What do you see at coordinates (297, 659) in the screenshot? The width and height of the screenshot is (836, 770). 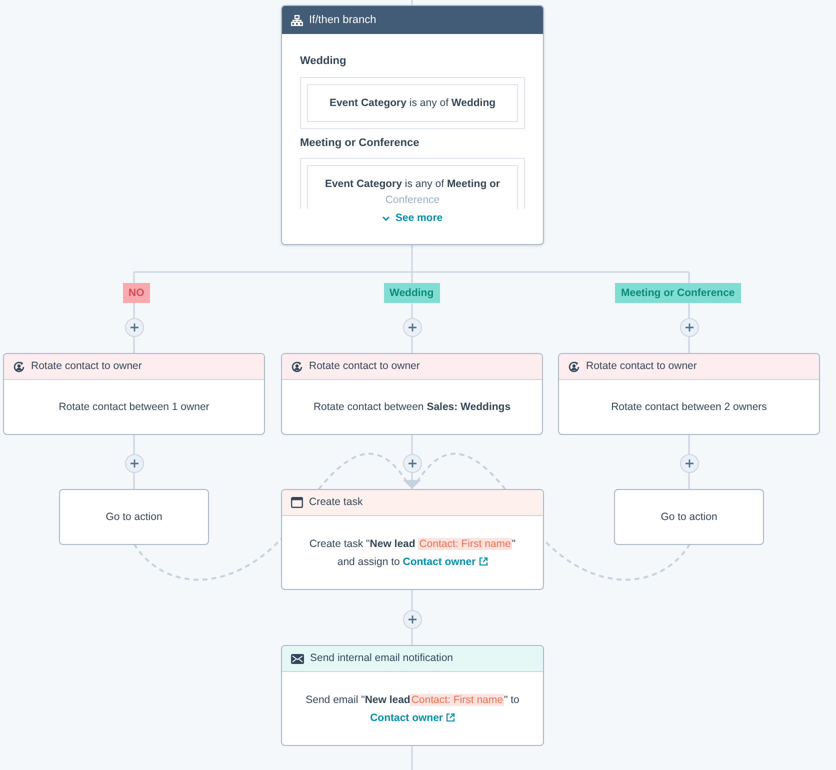 I see `envelope-icon` at bounding box center [297, 659].